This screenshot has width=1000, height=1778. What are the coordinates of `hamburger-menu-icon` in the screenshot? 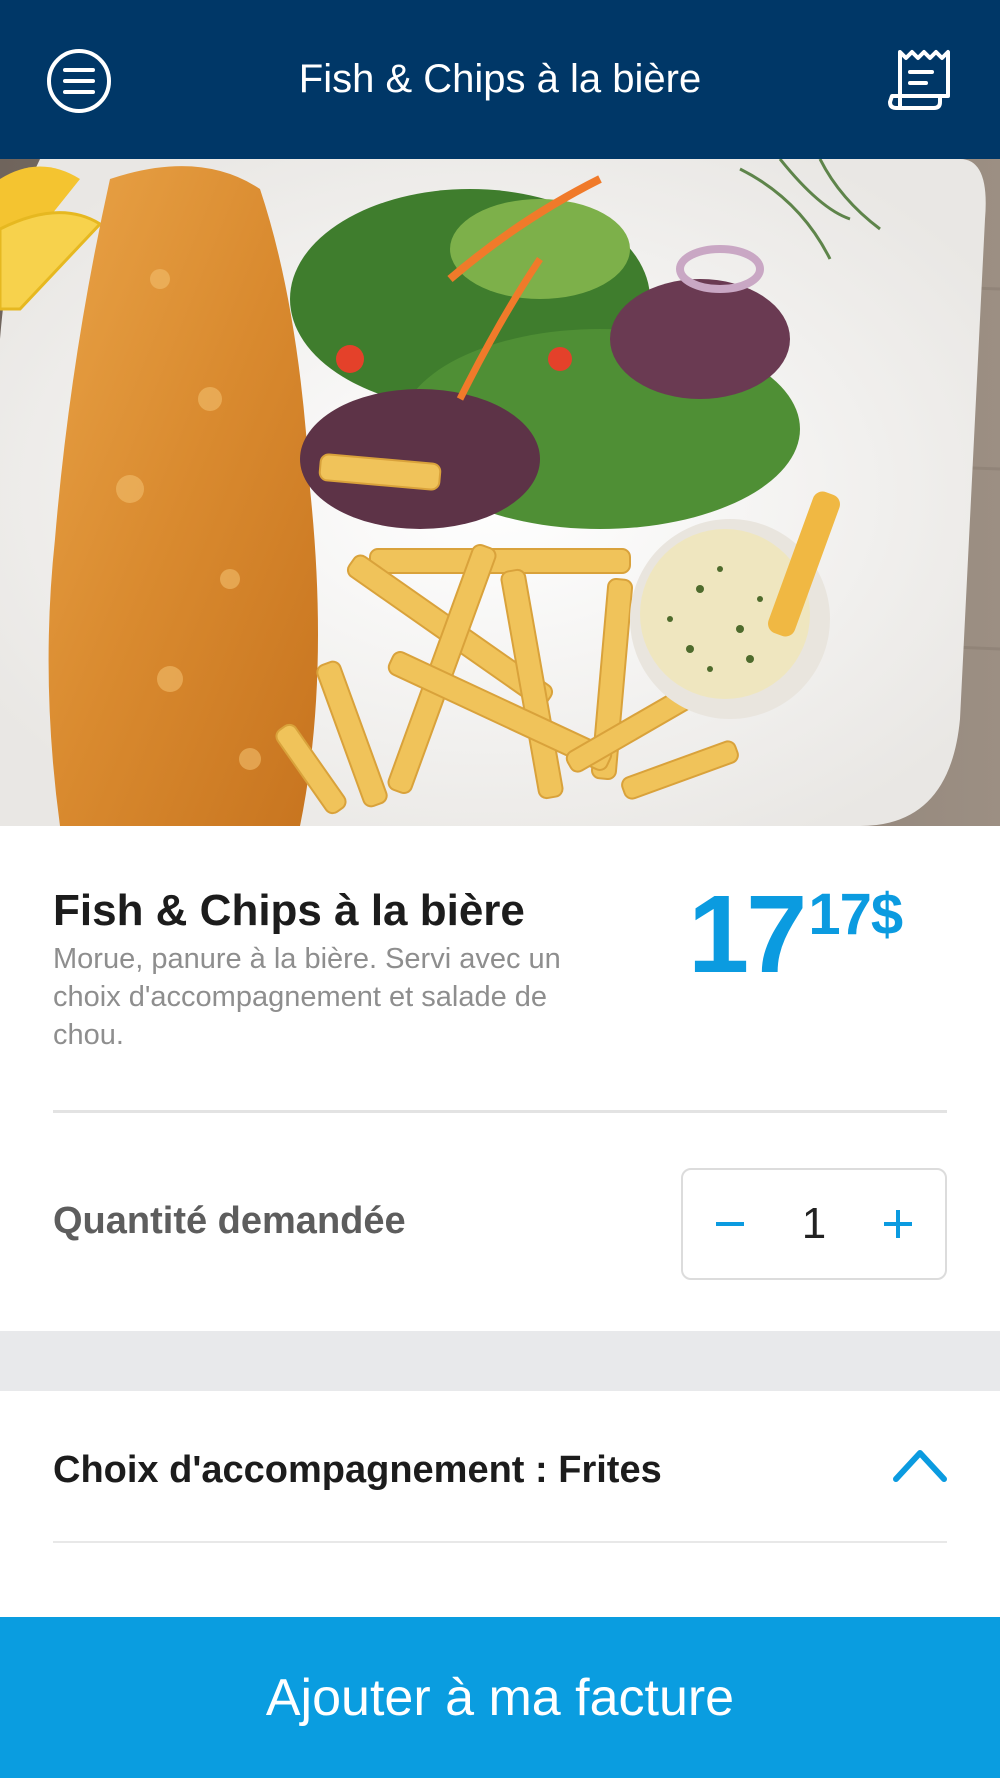 It's located at (79, 81).